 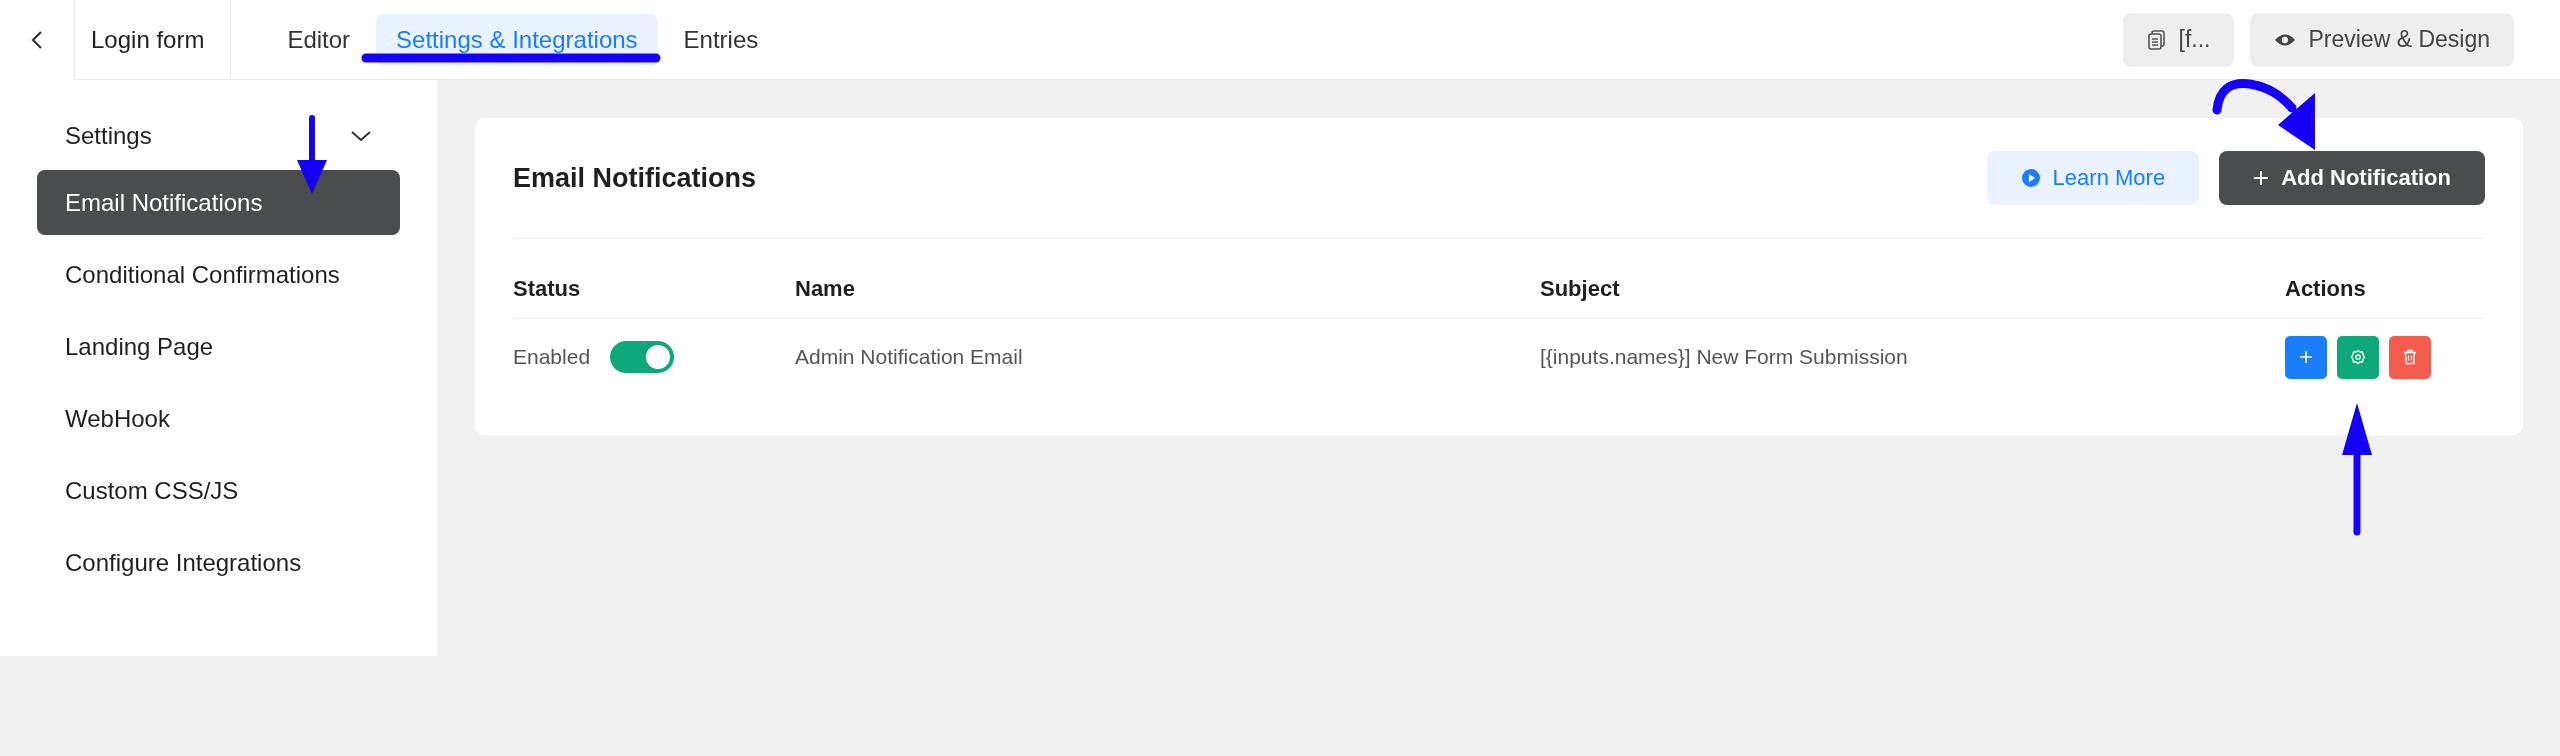 What do you see at coordinates (153, 40) in the screenshot?
I see `form-title: Login form` at bounding box center [153, 40].